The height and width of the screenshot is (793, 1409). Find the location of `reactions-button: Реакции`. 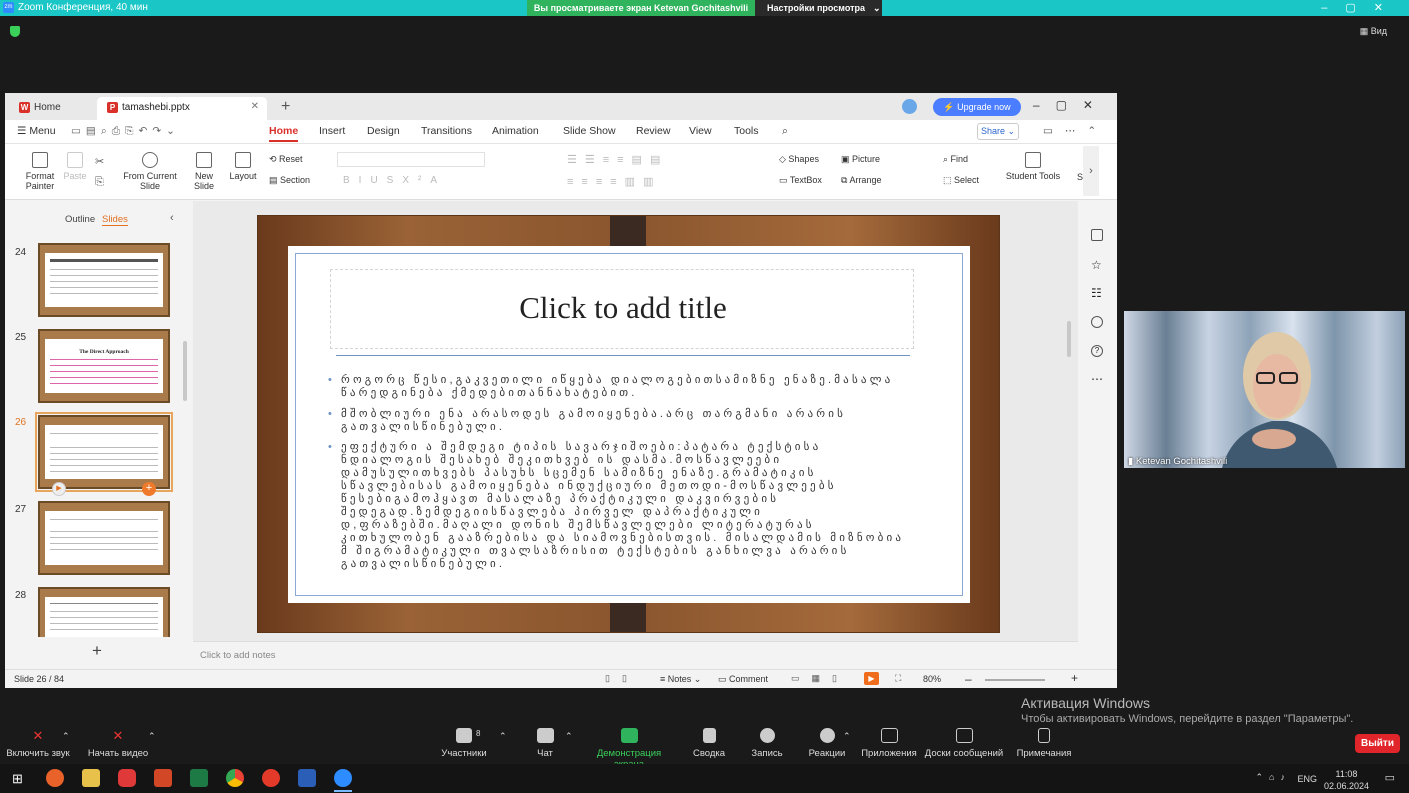

reactions-button: Реакции is located at coordinates (827, 743).